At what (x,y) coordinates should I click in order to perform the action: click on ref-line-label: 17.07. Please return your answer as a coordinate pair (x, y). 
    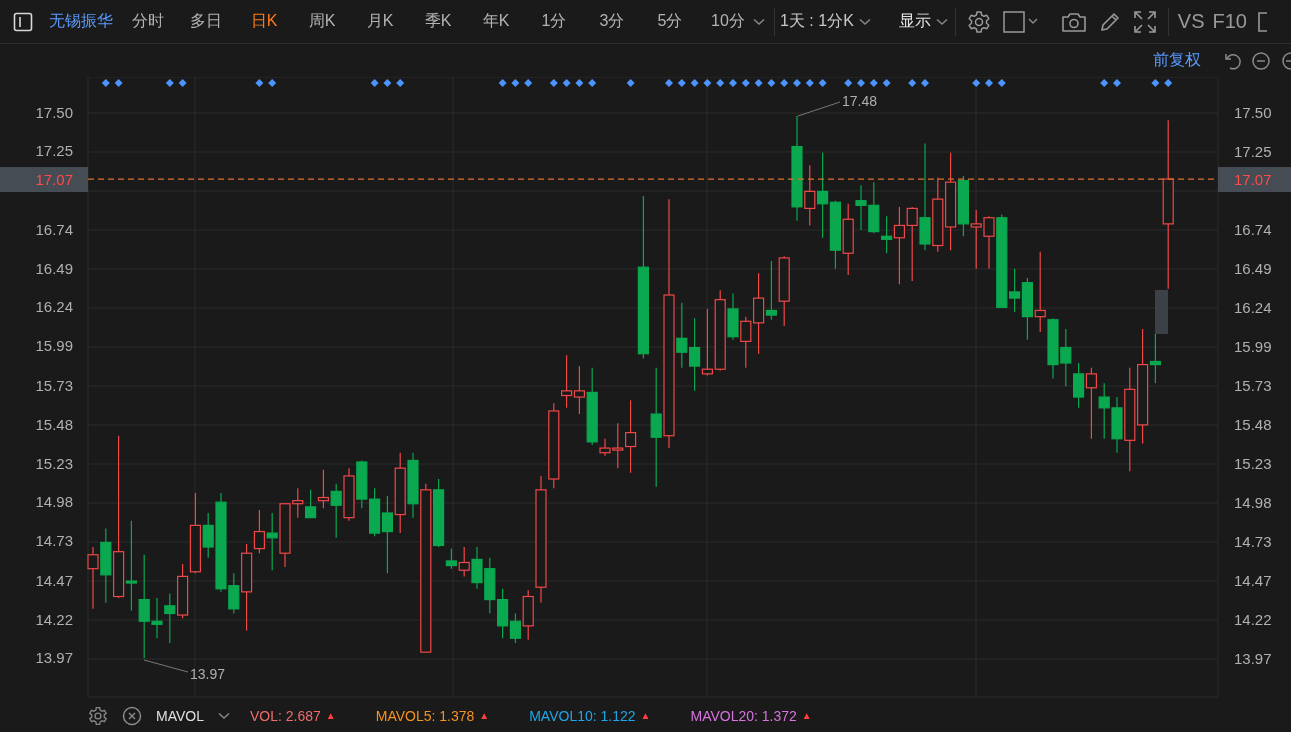
    Looking at the image, I should click on (54, 180).